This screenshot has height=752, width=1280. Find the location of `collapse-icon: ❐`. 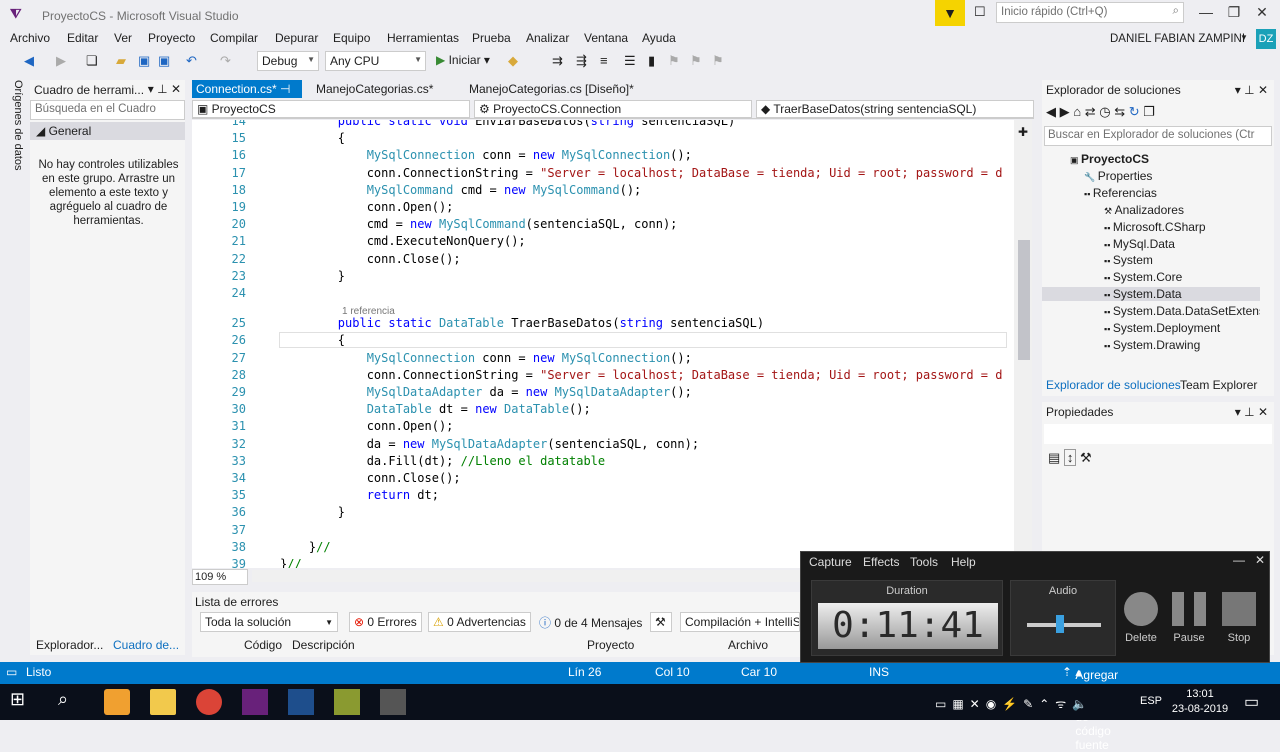

collapse-icon: ❐ is located at coordinates (1149, 111).